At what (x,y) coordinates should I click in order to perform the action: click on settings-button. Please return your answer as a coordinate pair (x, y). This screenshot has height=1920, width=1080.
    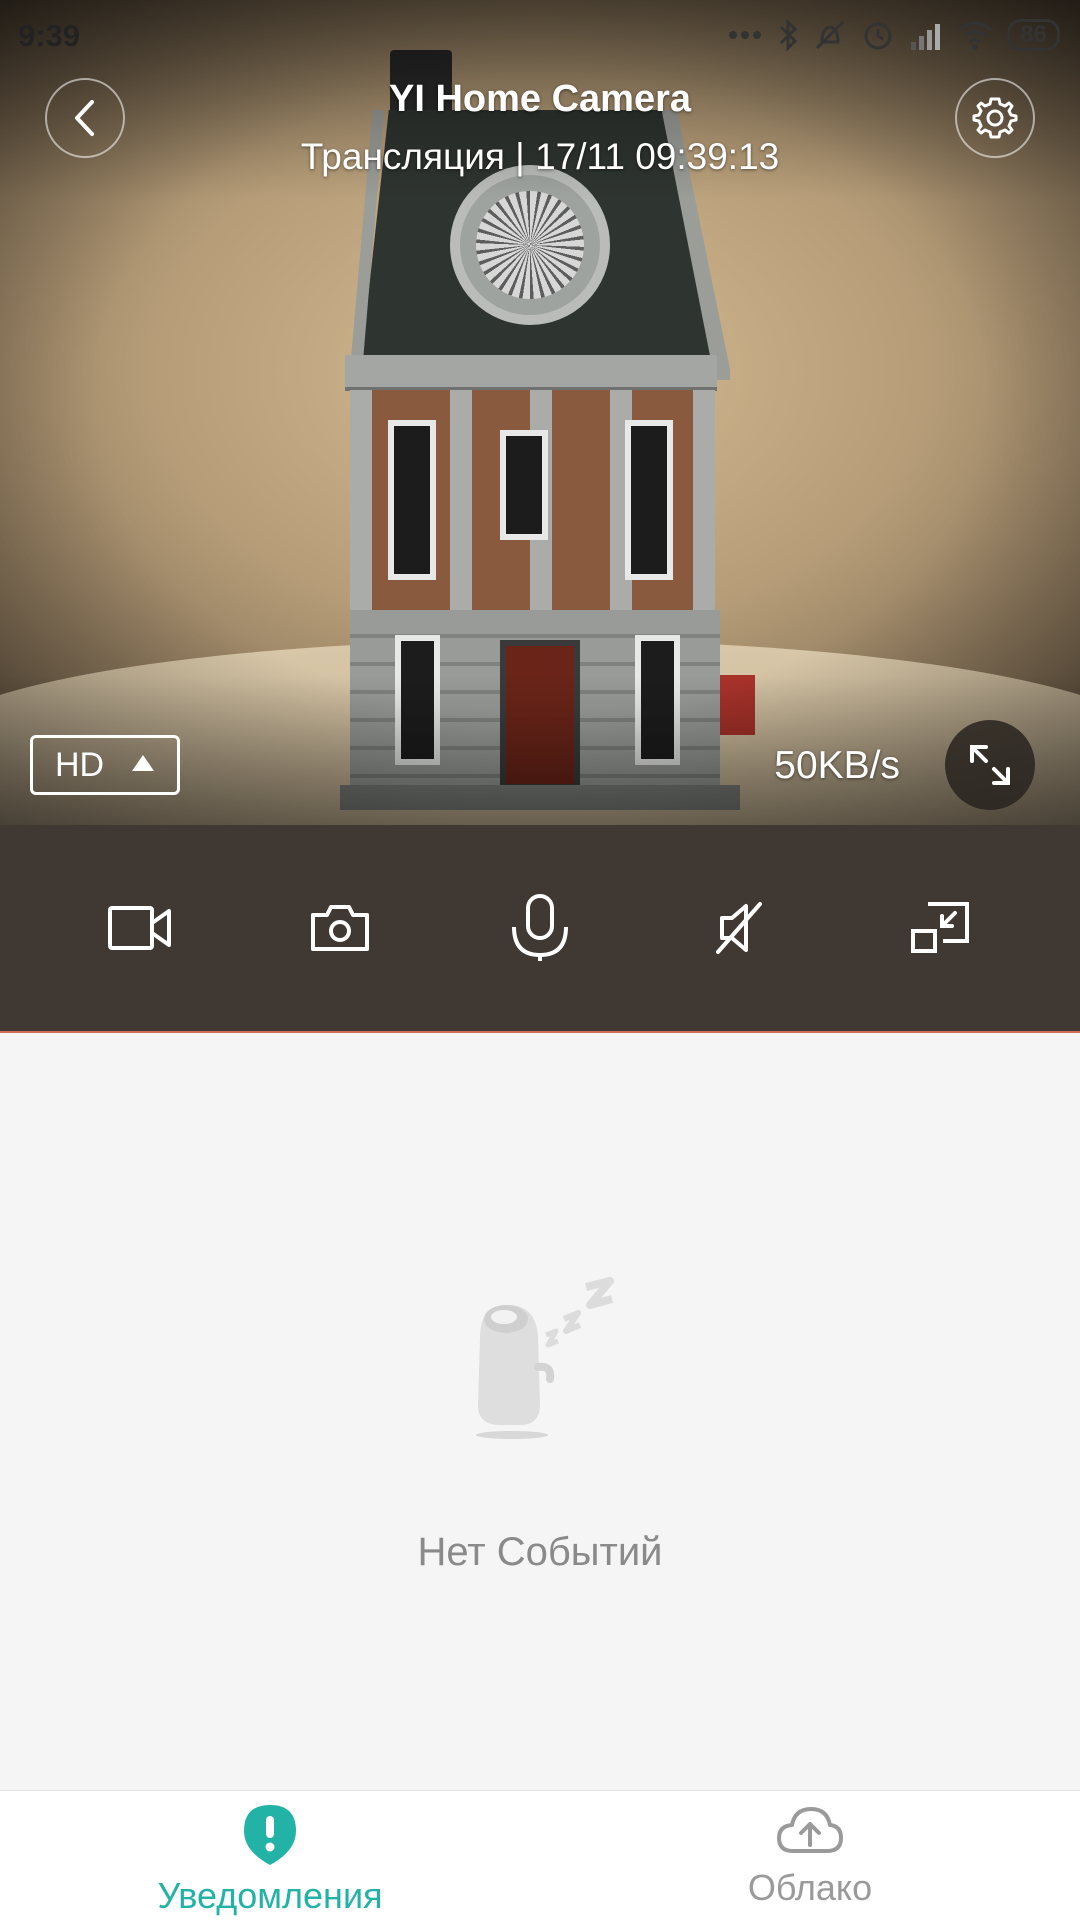
    Looking at the image, I should click on (995, 118).